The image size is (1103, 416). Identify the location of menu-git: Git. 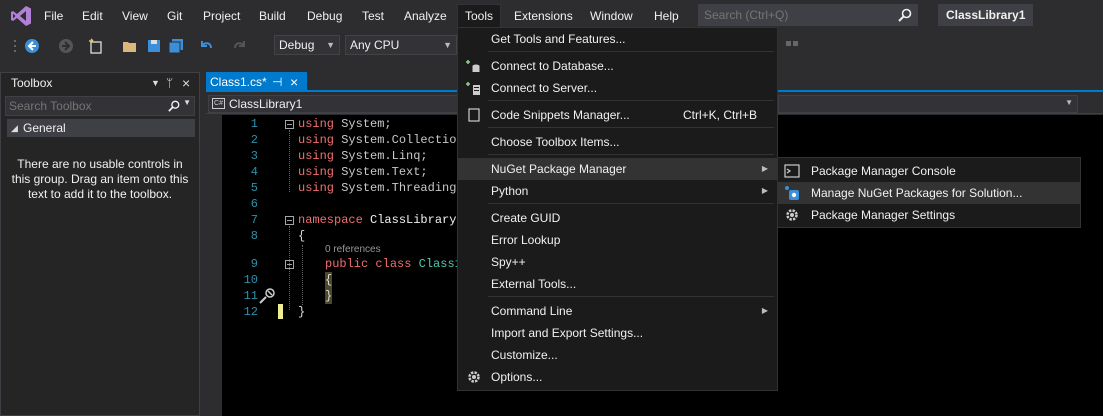
(174, 16).